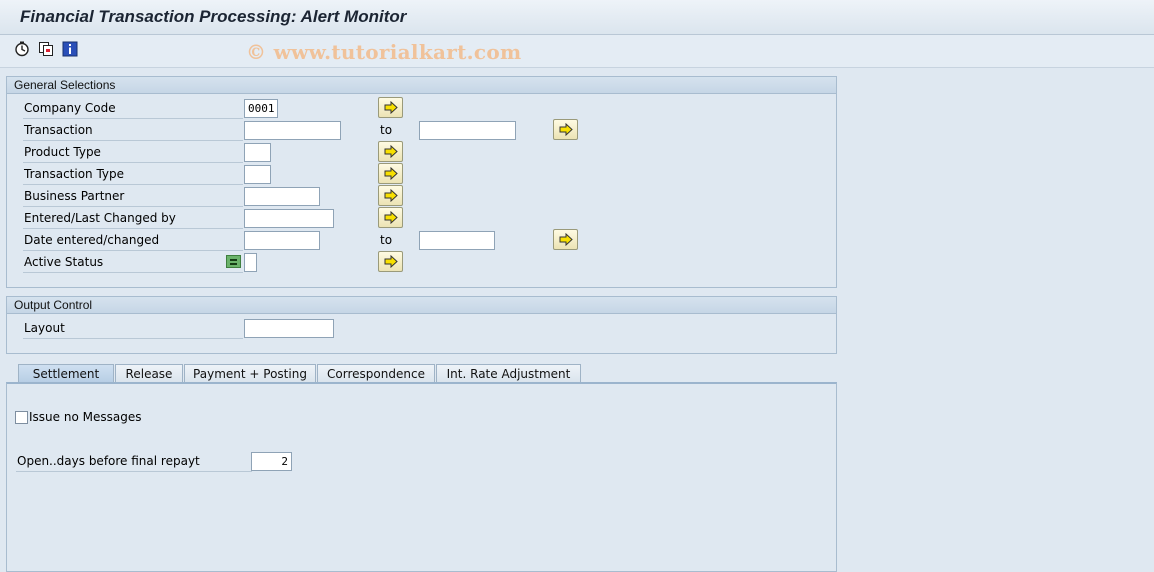 This screenshot has width=1154, height=572. What do you see at coordinates (577, 51) in the screenshot?
I see `application-toolbar: © www.tutorialkart.com` at bounding box center [577, 51].